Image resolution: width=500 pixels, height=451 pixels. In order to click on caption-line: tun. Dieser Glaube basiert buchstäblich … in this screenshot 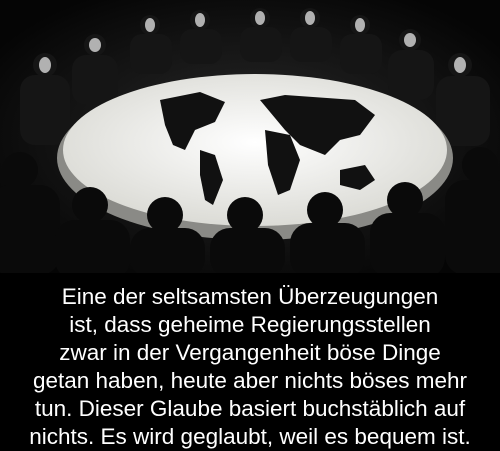, I will do `click(250, 408)`.